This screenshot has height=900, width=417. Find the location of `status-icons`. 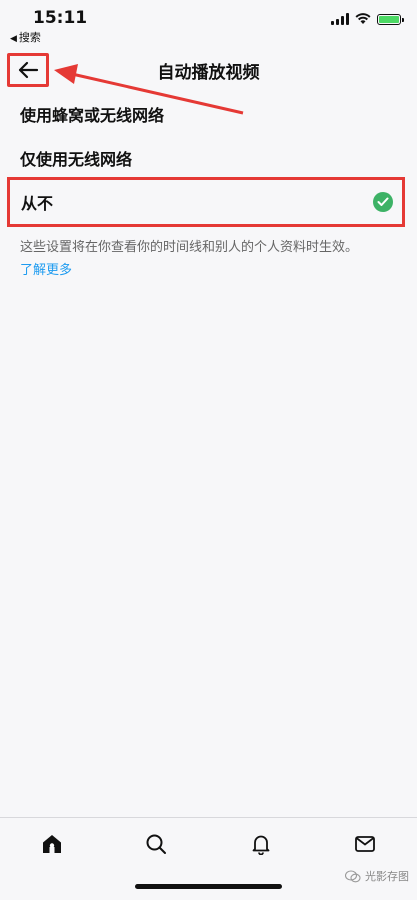

status-icons is located at coordinates (367, 19).